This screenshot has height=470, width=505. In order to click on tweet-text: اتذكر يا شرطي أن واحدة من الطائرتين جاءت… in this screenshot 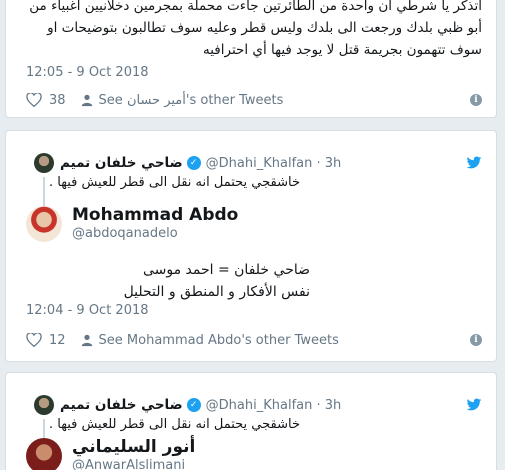, I will do `click(255, 29)`.